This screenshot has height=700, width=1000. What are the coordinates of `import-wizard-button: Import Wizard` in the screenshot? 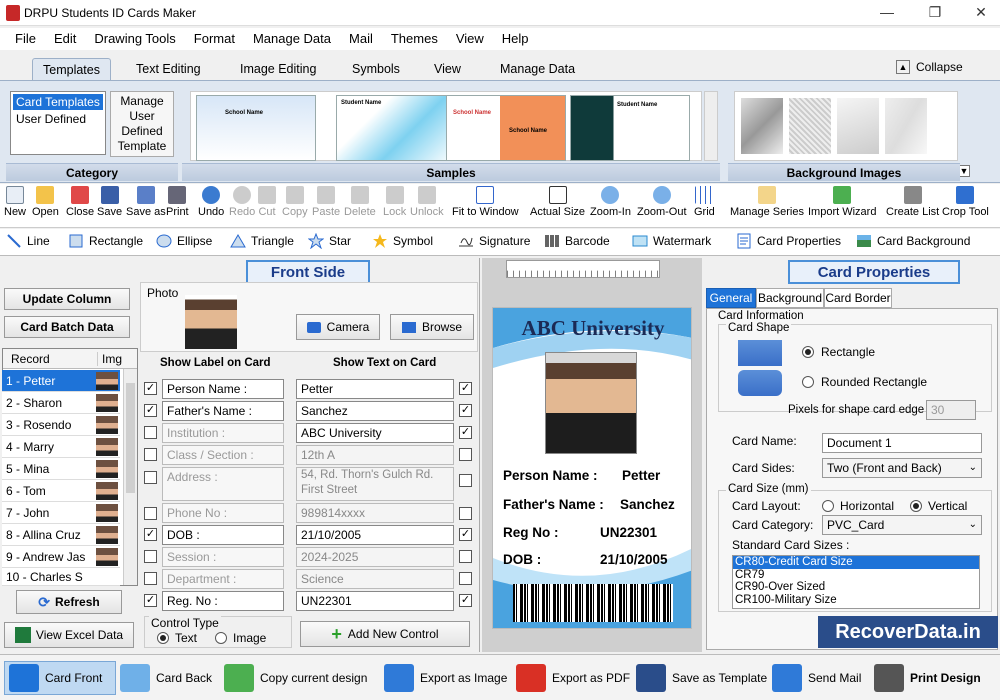 It's located at (842, 202).